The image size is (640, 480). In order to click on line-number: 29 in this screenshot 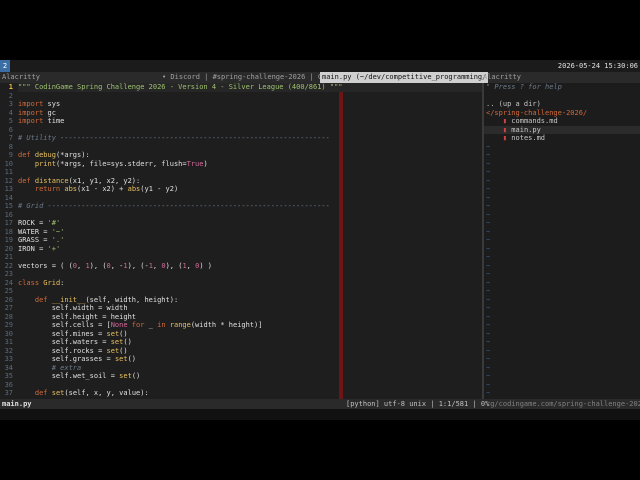, I will do `click(8, 325)`.